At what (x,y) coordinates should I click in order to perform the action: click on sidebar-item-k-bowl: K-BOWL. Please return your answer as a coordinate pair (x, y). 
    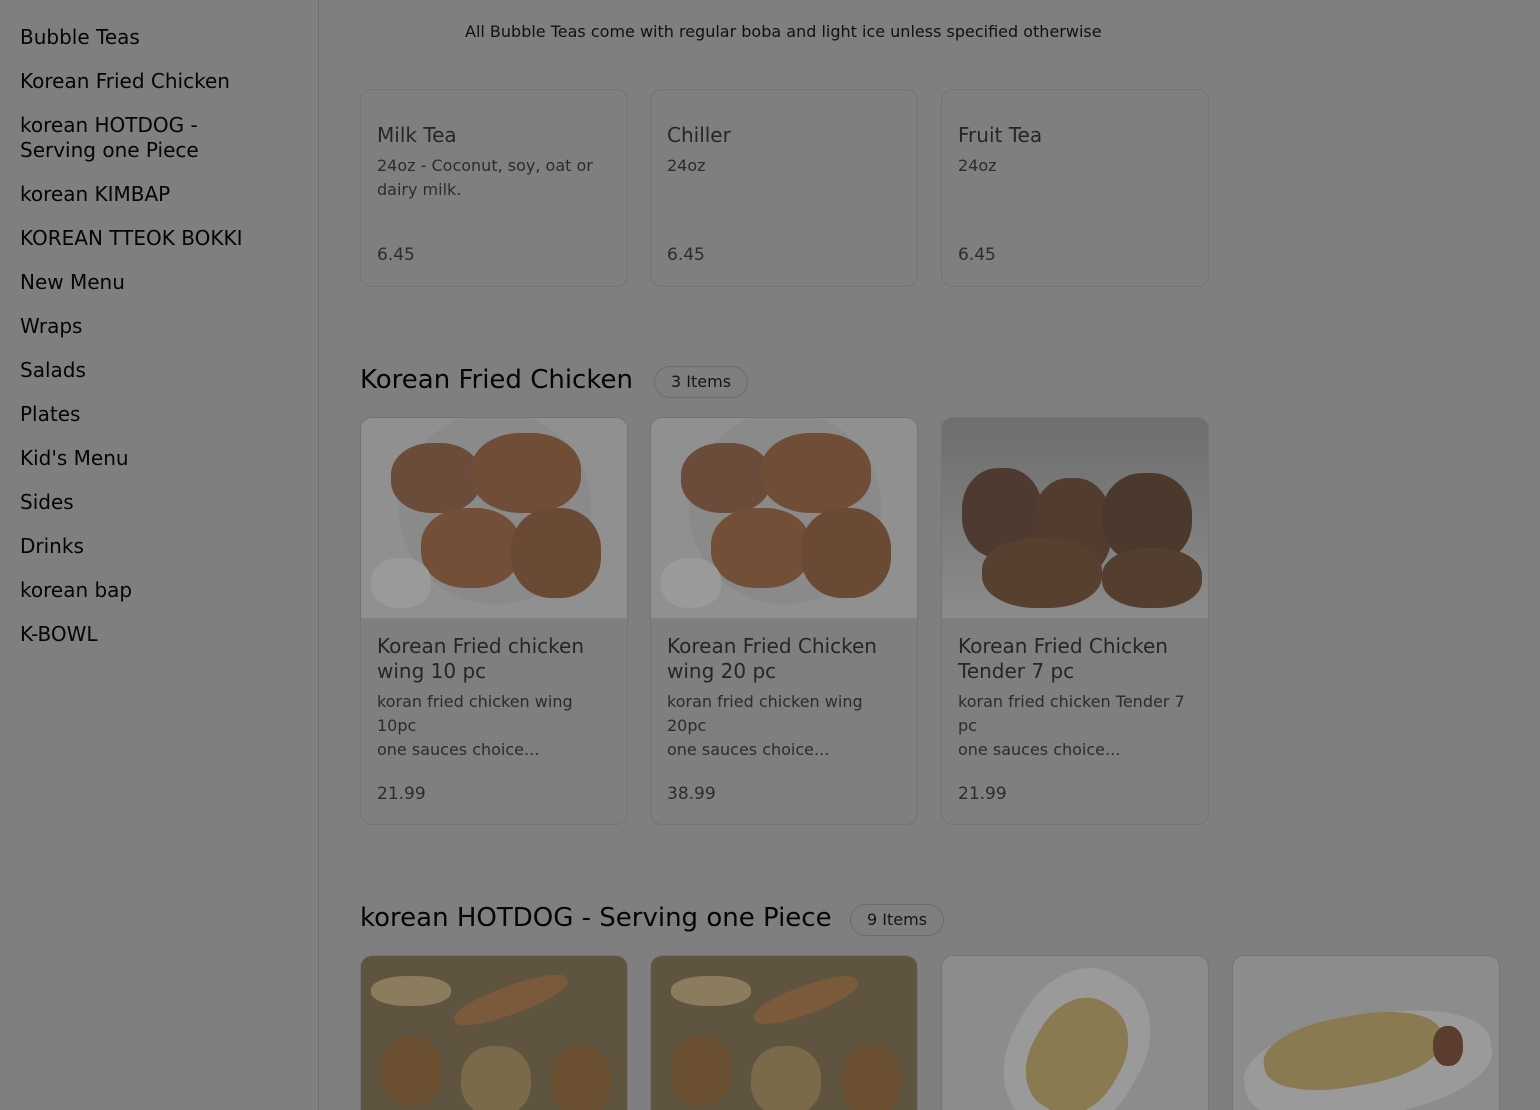
    Looking at the image, I should click on (159, 634).